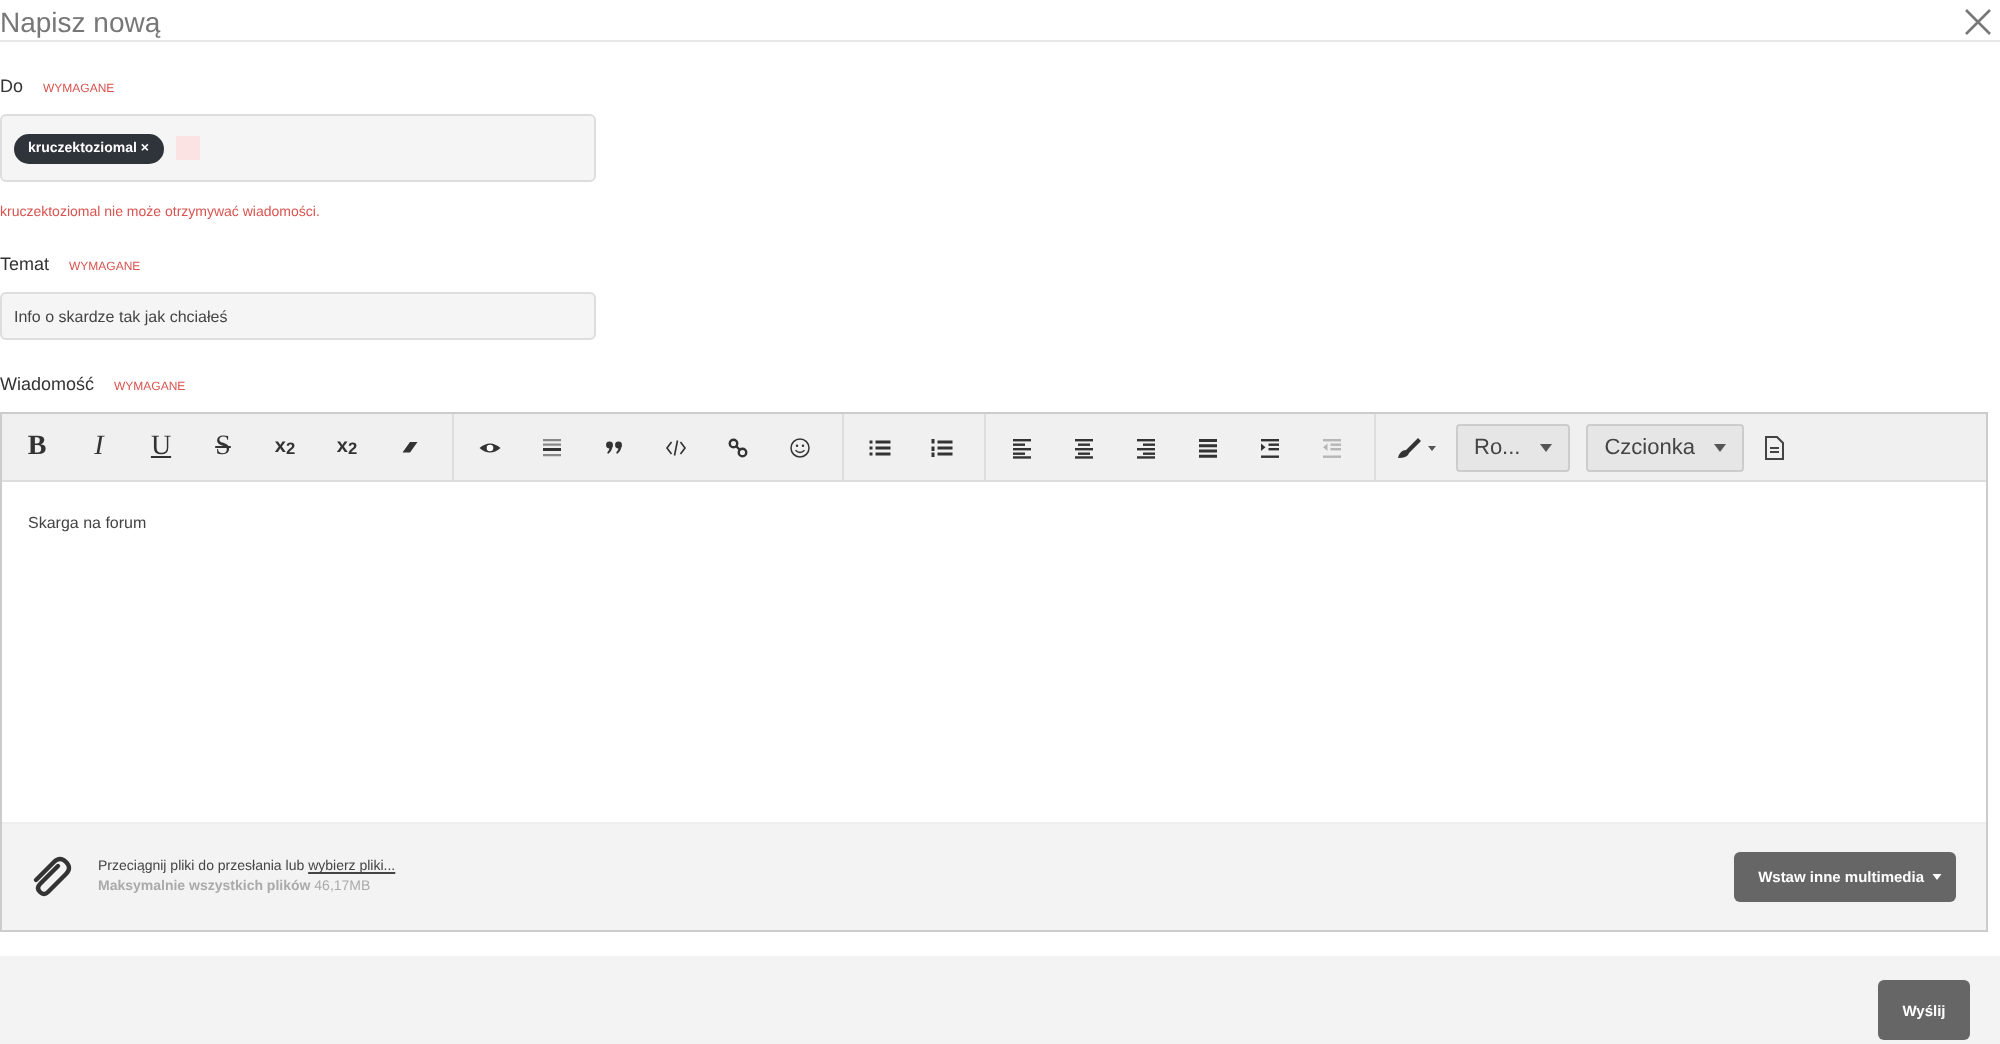  Describe the element at coordinates (1418, 447) in the screenshot. I see `brush-icon` at that location.